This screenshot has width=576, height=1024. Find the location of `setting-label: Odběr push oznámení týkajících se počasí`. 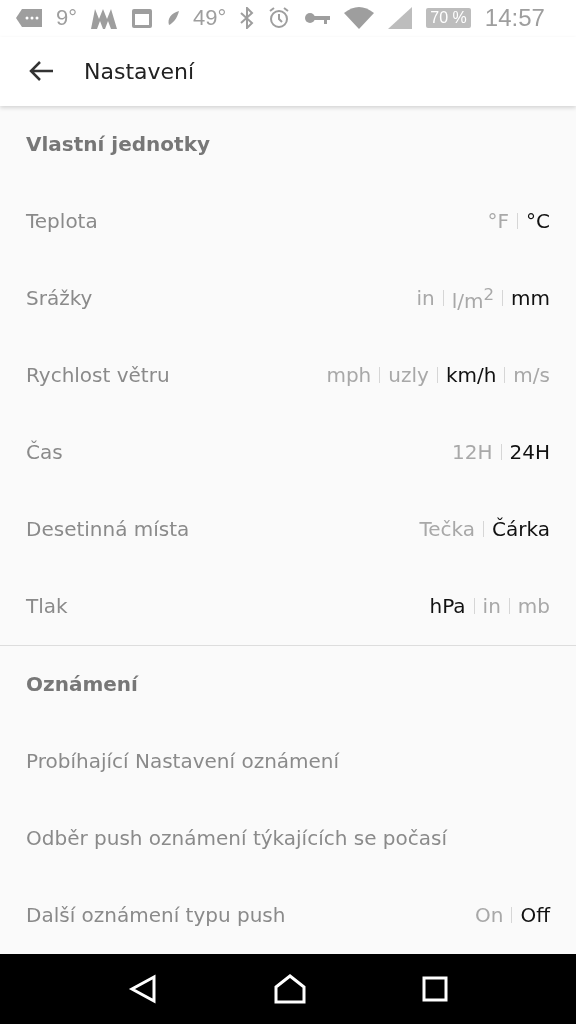

setting-label: Odběr push oznámení týkajících se počasí is located at coordinates (236, 838).